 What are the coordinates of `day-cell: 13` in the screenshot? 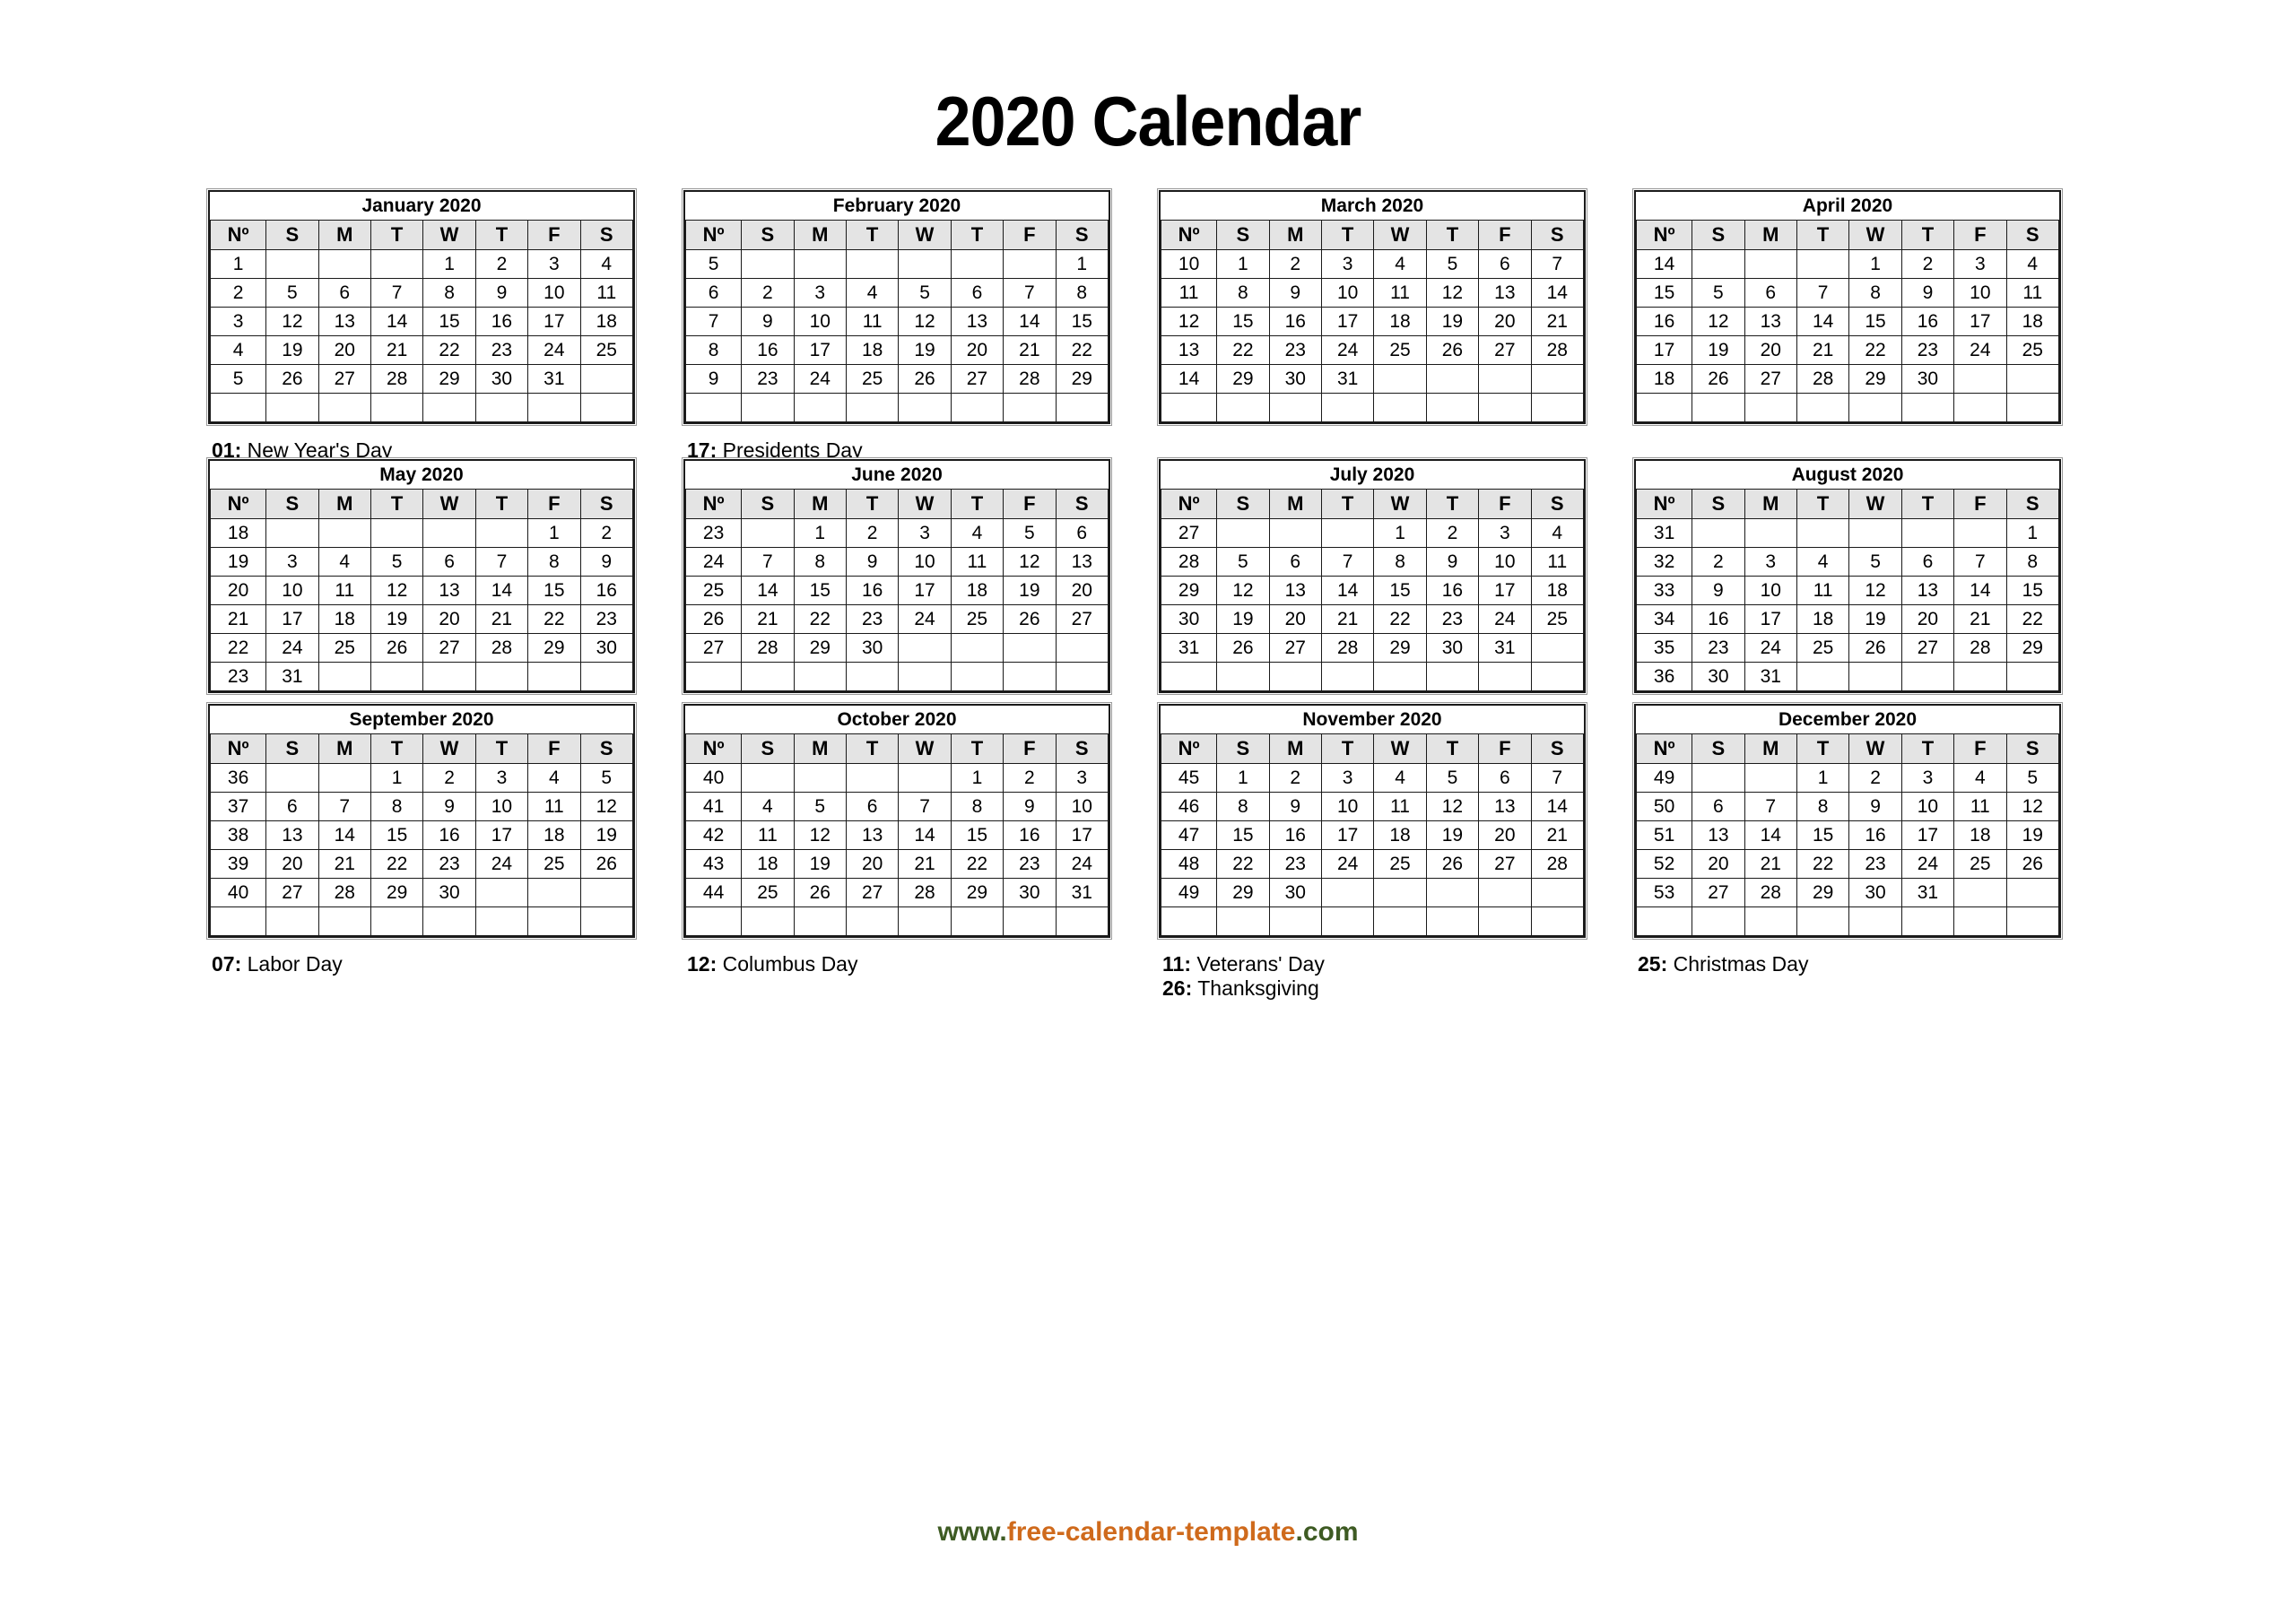 It's located at (344, 321).